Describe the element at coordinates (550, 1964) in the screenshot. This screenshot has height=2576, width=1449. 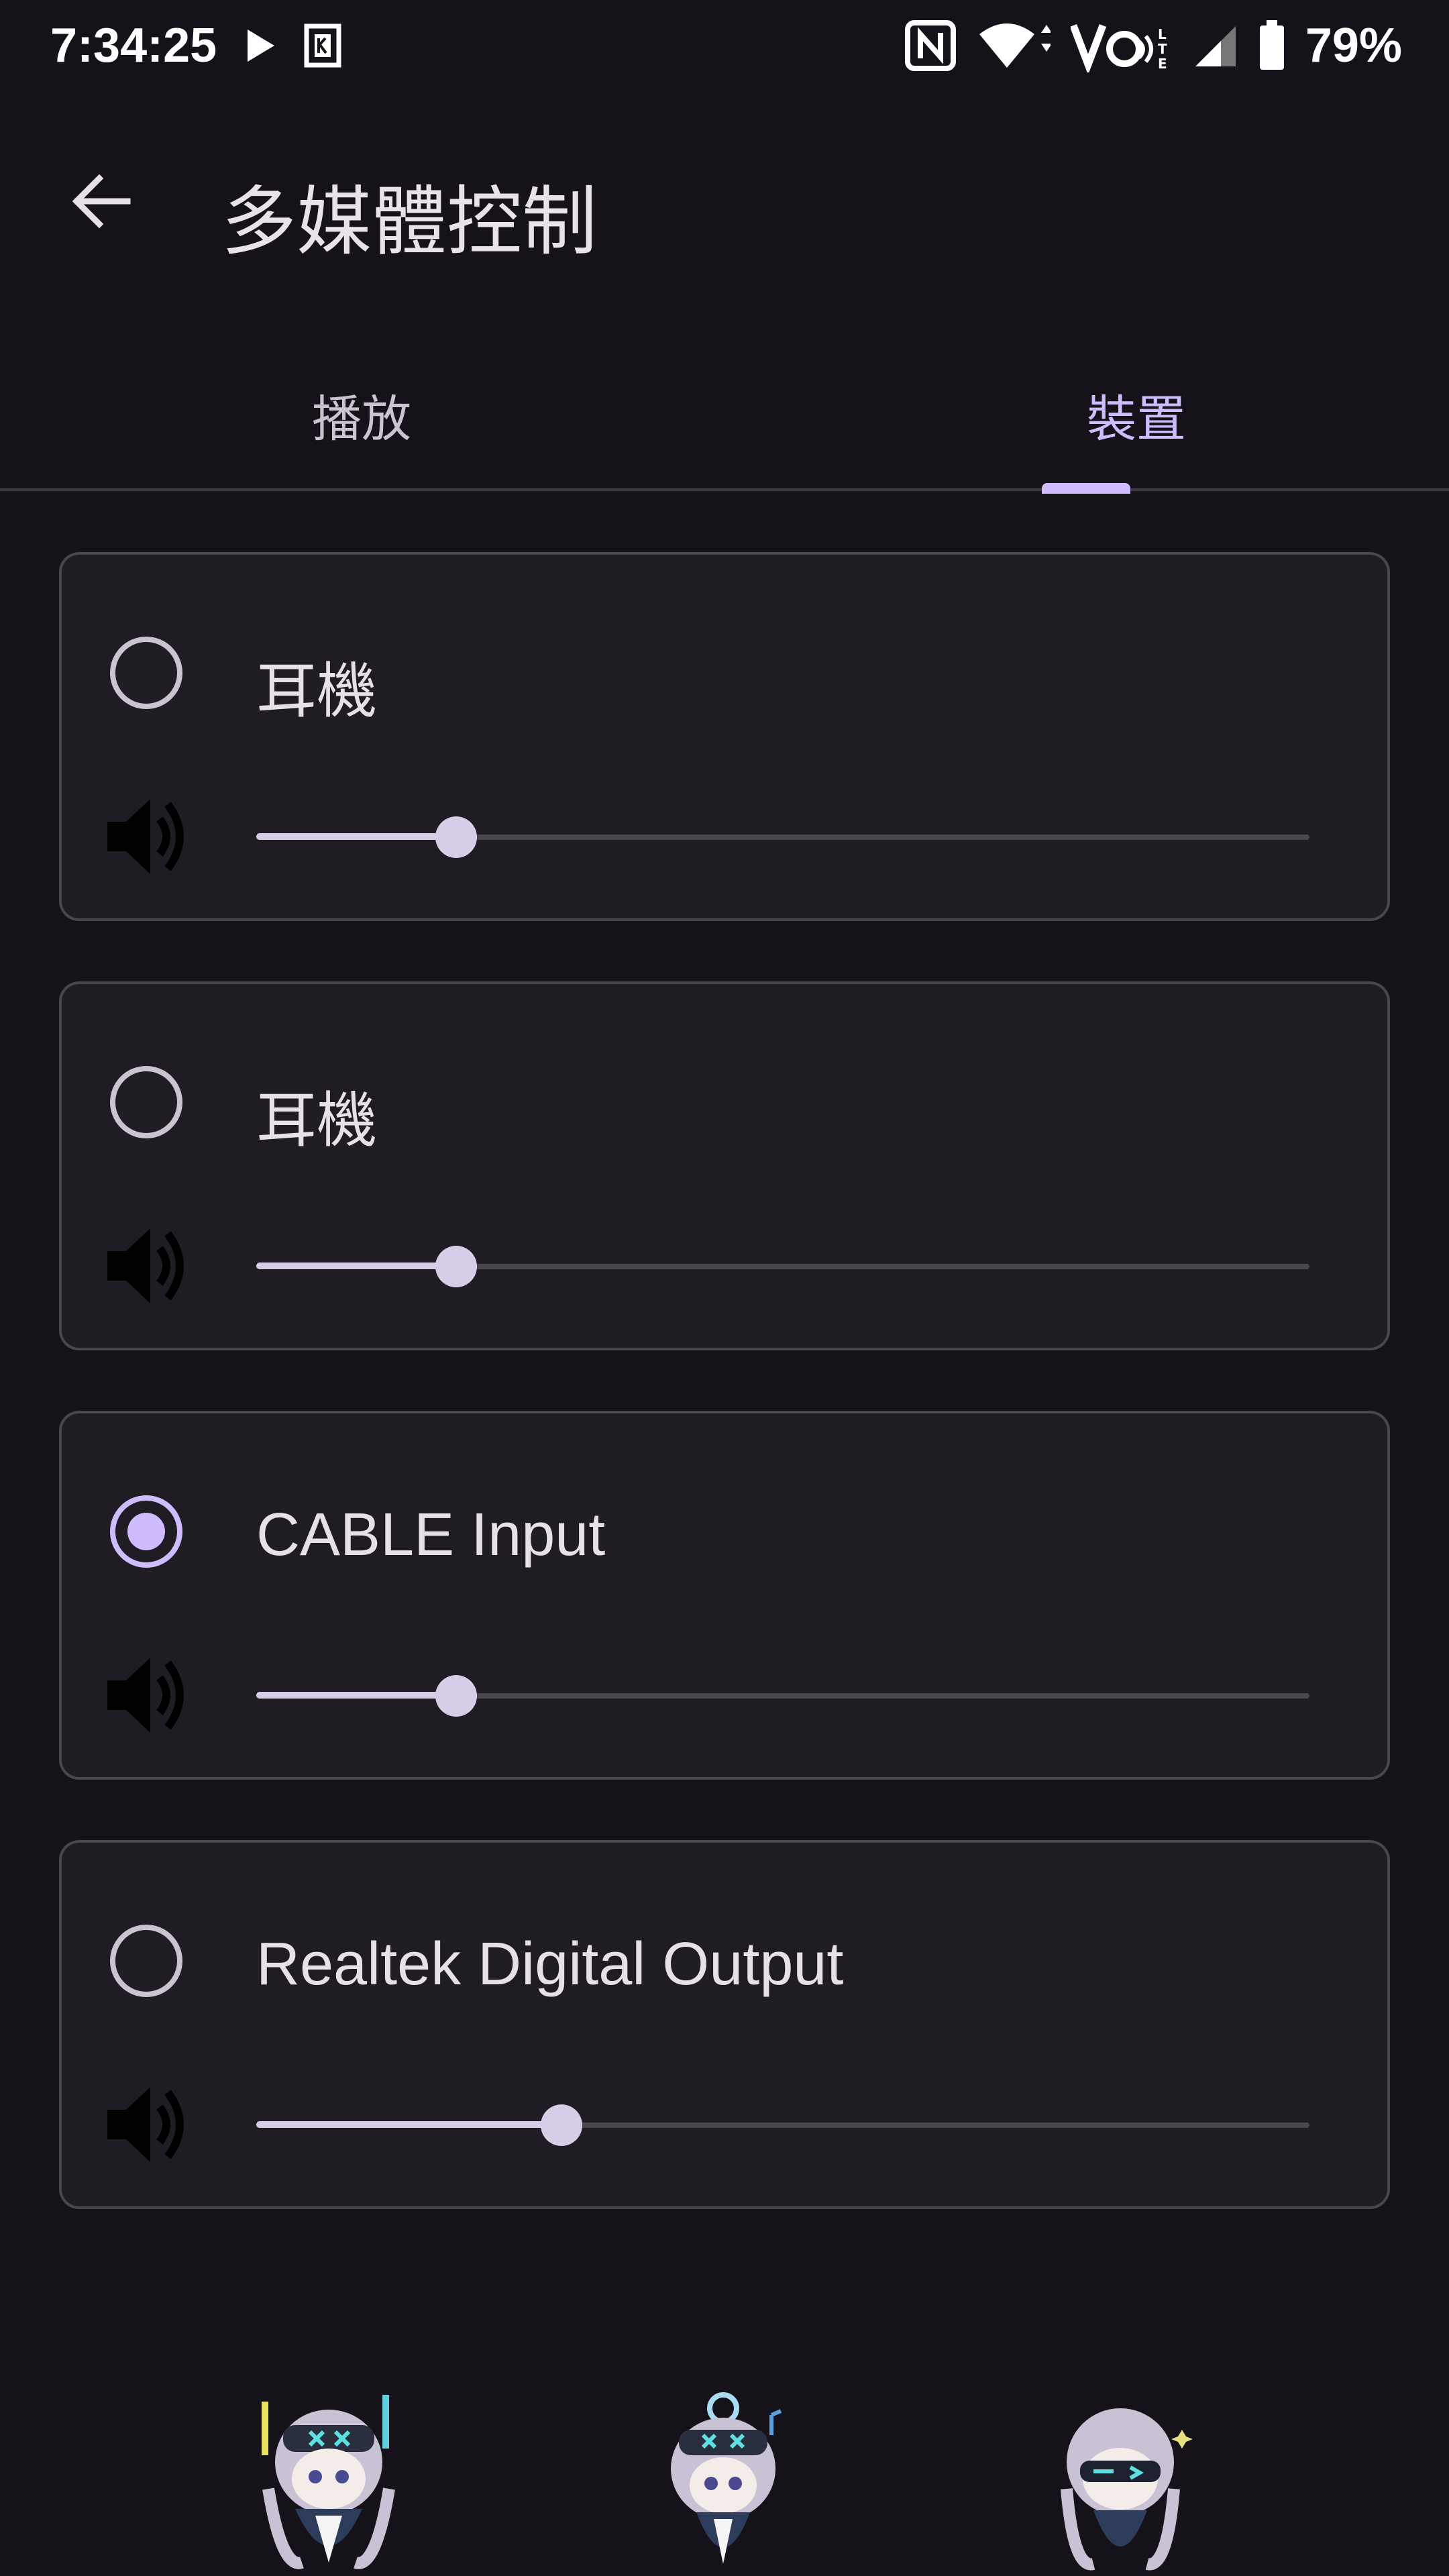
I see `device-name: Realtek Digital Output` at that location.